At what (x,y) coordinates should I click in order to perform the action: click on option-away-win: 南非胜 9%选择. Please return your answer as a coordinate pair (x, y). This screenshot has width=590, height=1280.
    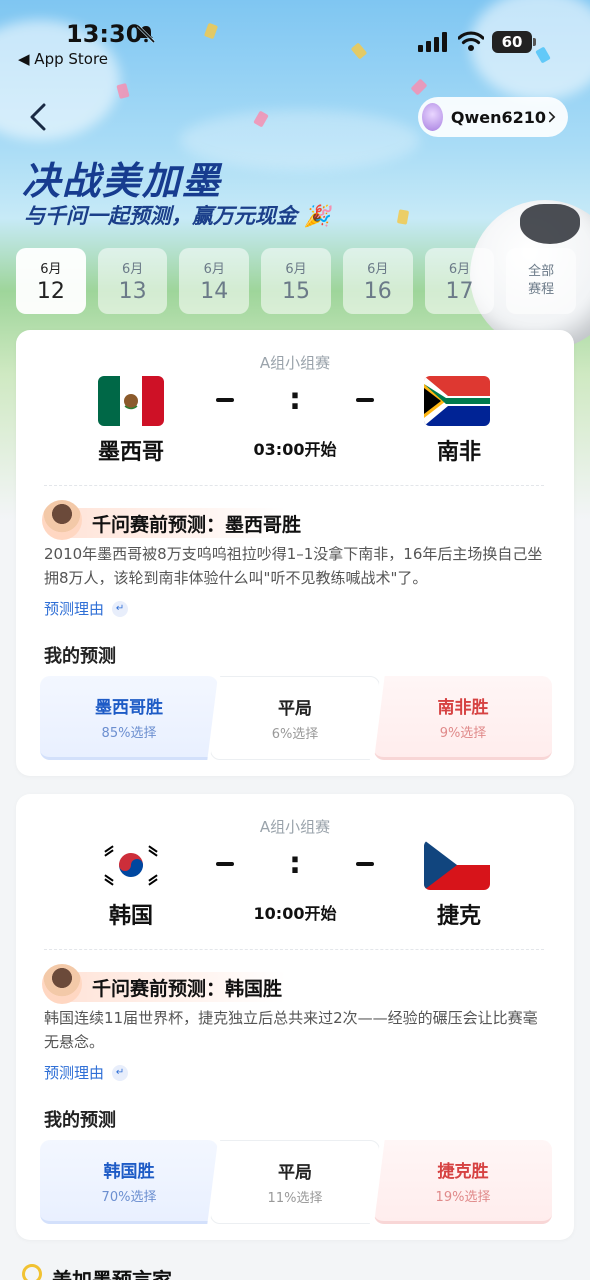
    Looking at the image, I should click on (463, 718).